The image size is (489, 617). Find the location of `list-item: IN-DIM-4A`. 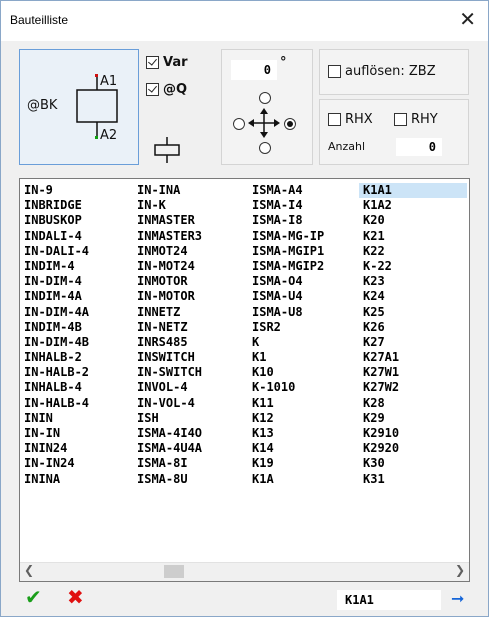

list-item: IN-DIM-4A is located at coordinates (74, 312).